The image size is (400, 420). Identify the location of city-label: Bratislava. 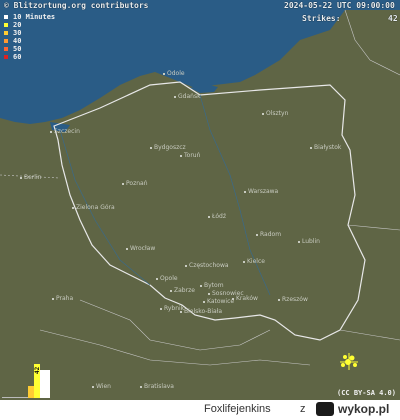
(157, 386).